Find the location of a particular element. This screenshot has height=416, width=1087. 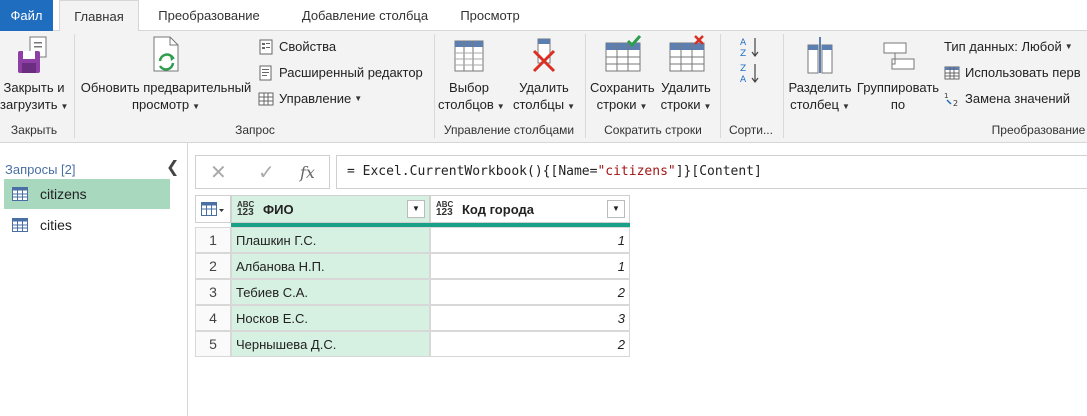

table-menu-button is located at coordinates (213, 209).